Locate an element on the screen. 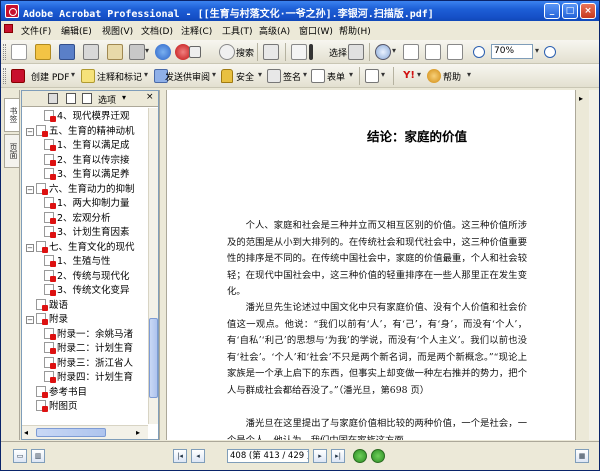  attach-clip-icon is located at coordinates (137, 52).